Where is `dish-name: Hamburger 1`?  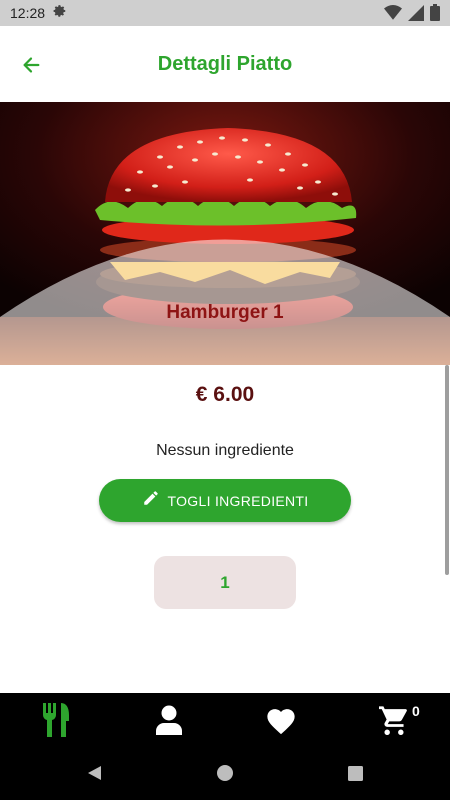 dish-name: Hamburger 1 is located at coordinates (225, 312).